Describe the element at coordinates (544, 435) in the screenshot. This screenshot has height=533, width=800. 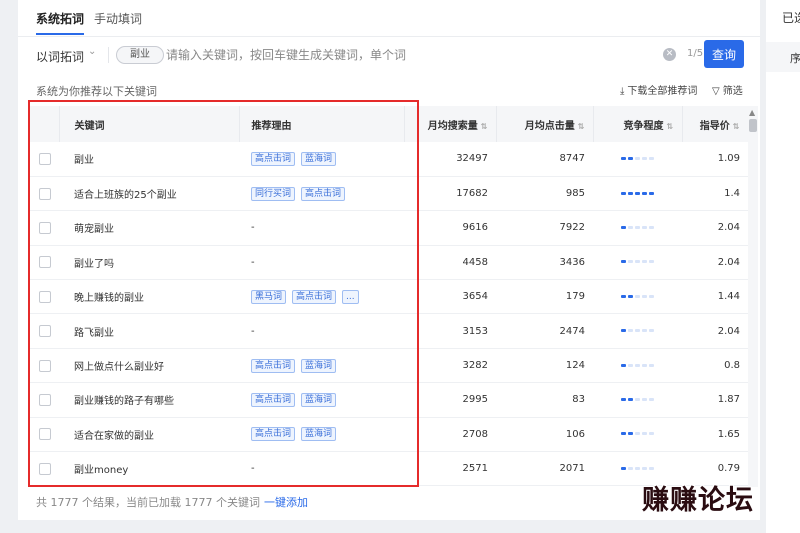
I see `monthly-click-cell: 106` at that location.